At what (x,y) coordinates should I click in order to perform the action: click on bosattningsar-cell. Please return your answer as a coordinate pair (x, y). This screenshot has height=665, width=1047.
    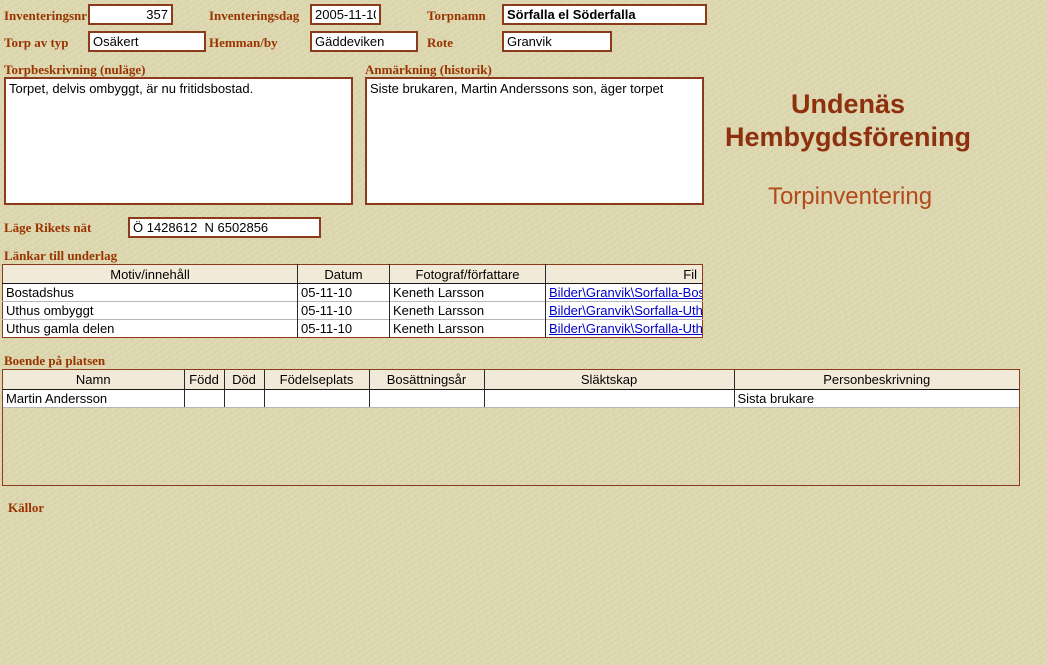
    Looking at the image, I should click on (426, 398).